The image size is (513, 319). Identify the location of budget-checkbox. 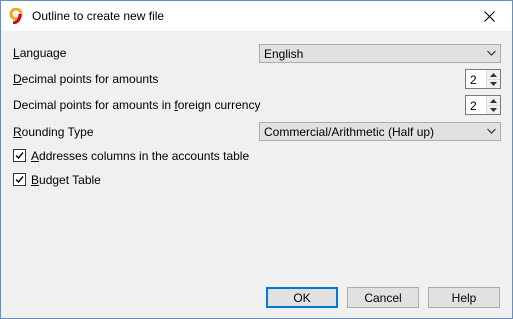
(19, 179).